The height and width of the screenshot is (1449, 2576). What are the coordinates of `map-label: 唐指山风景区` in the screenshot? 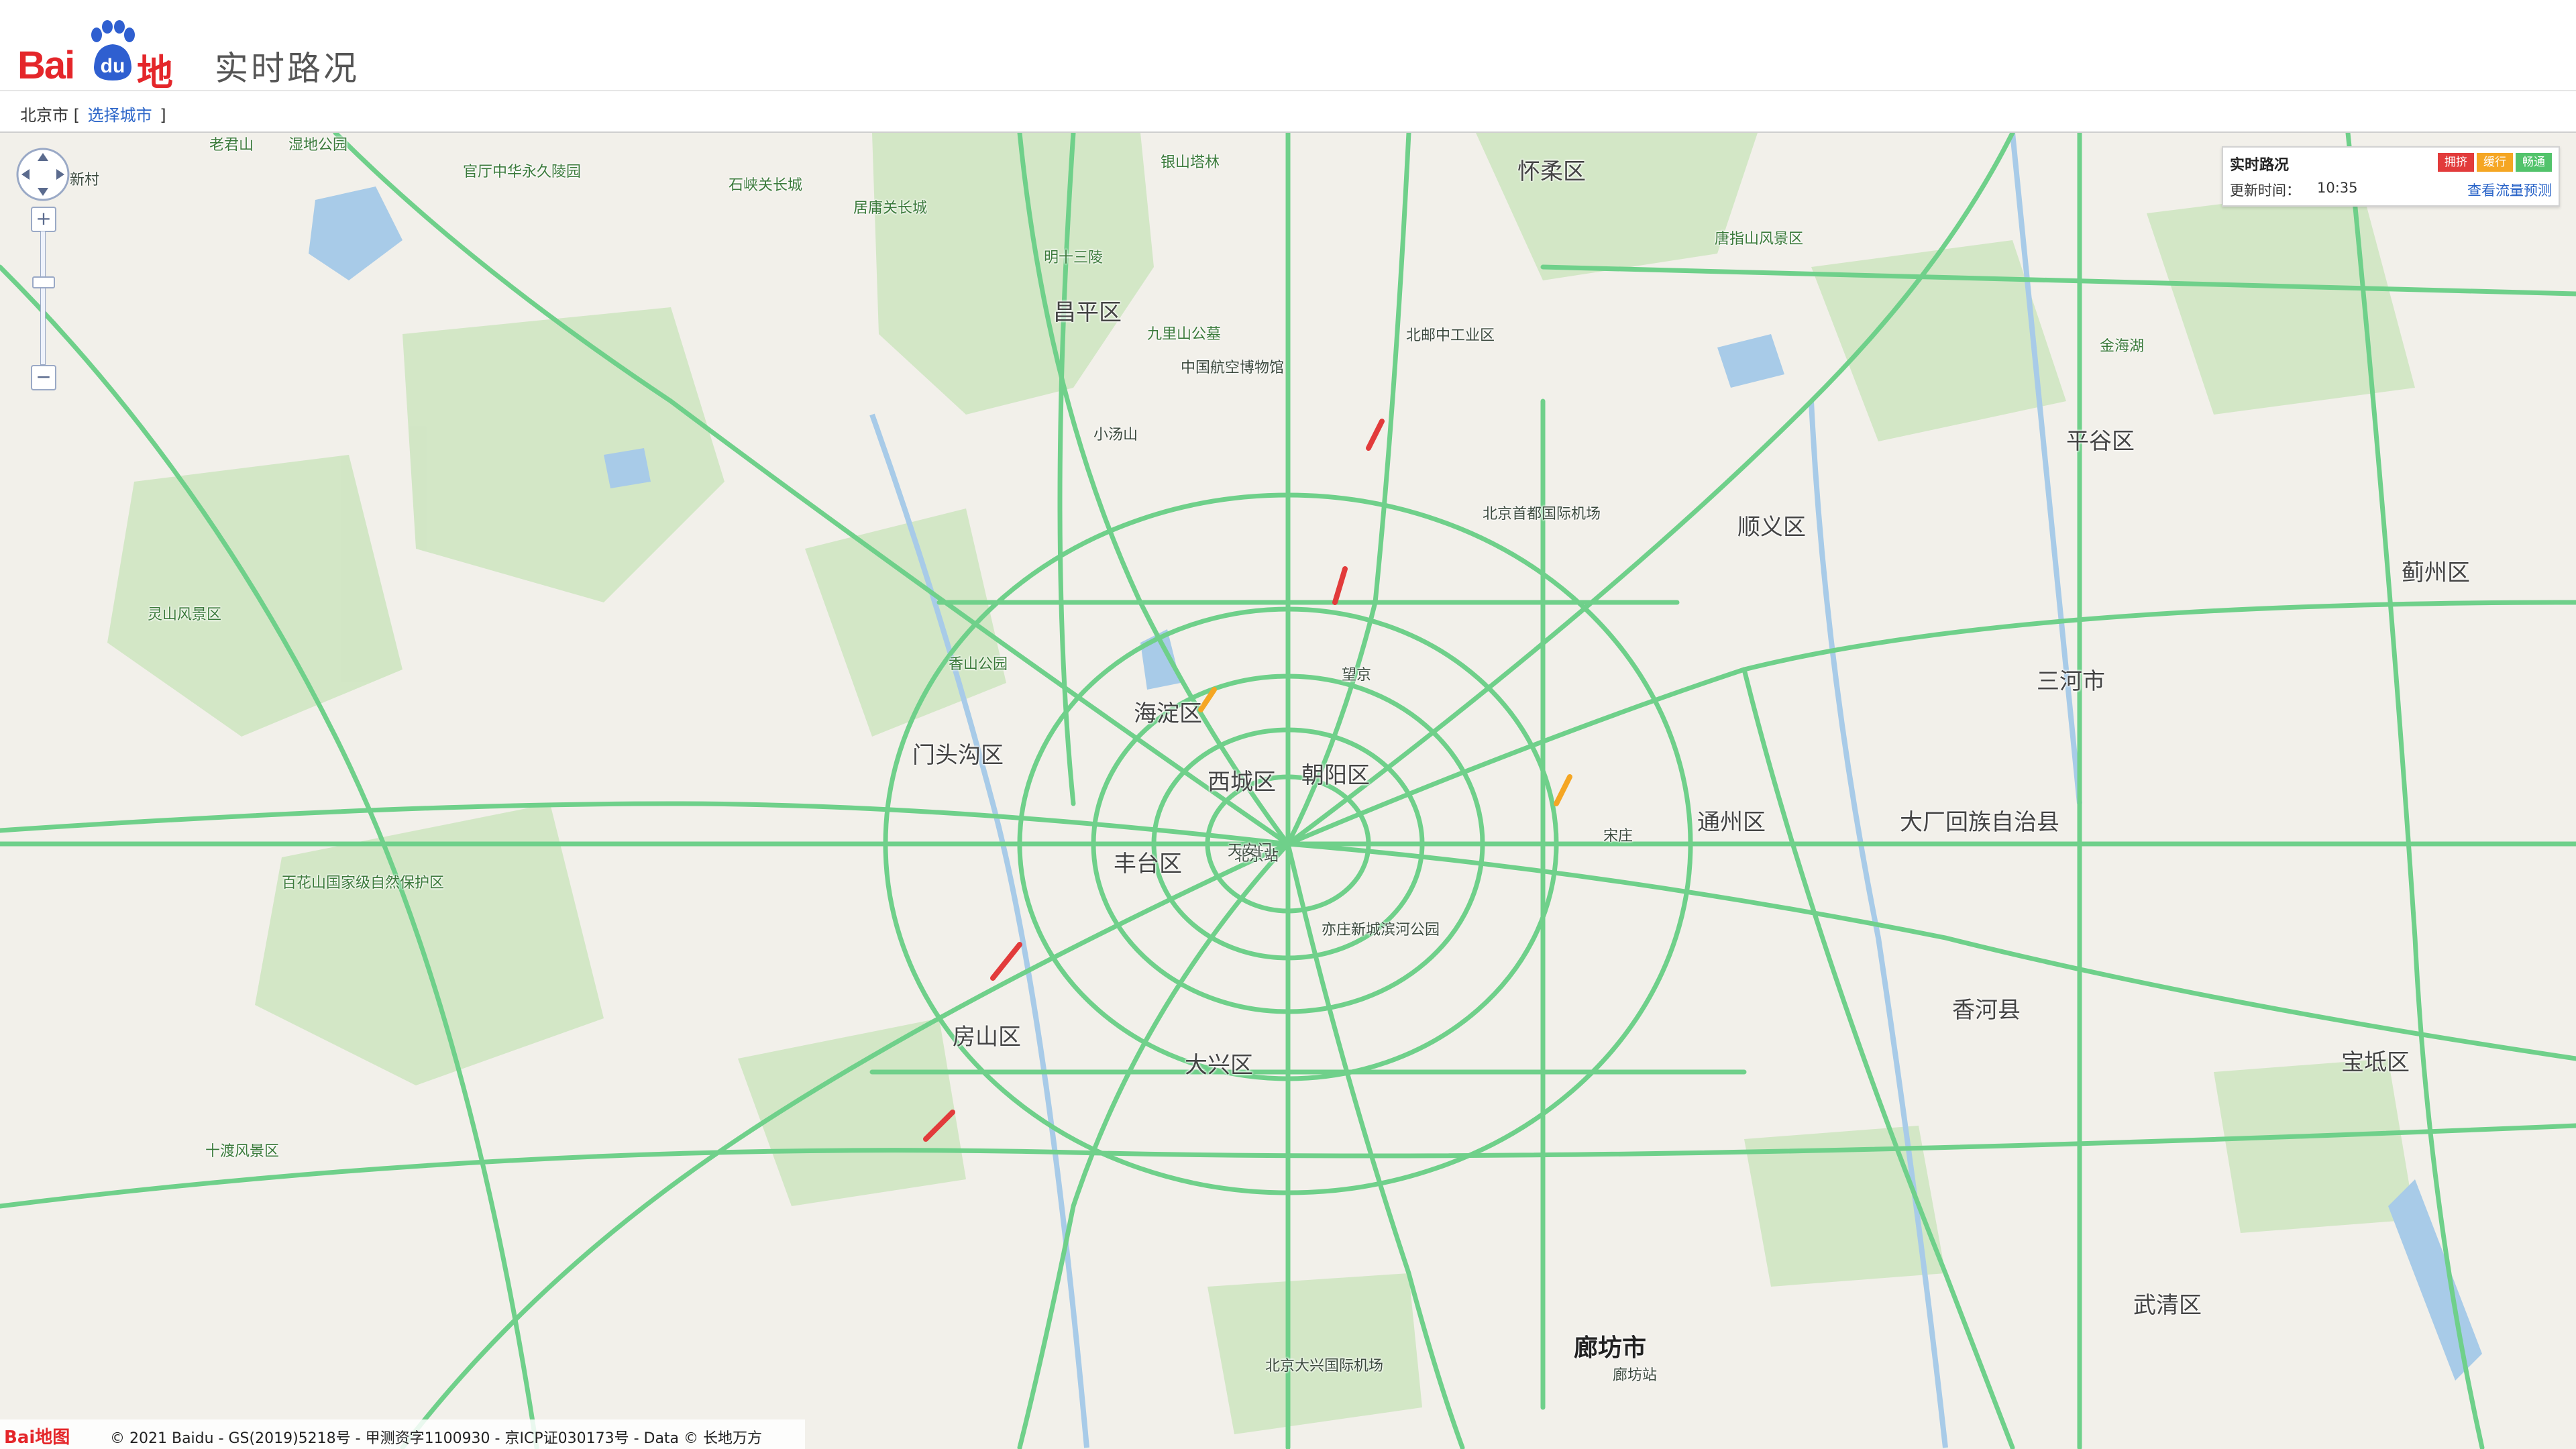 It's located at (1759, 239).